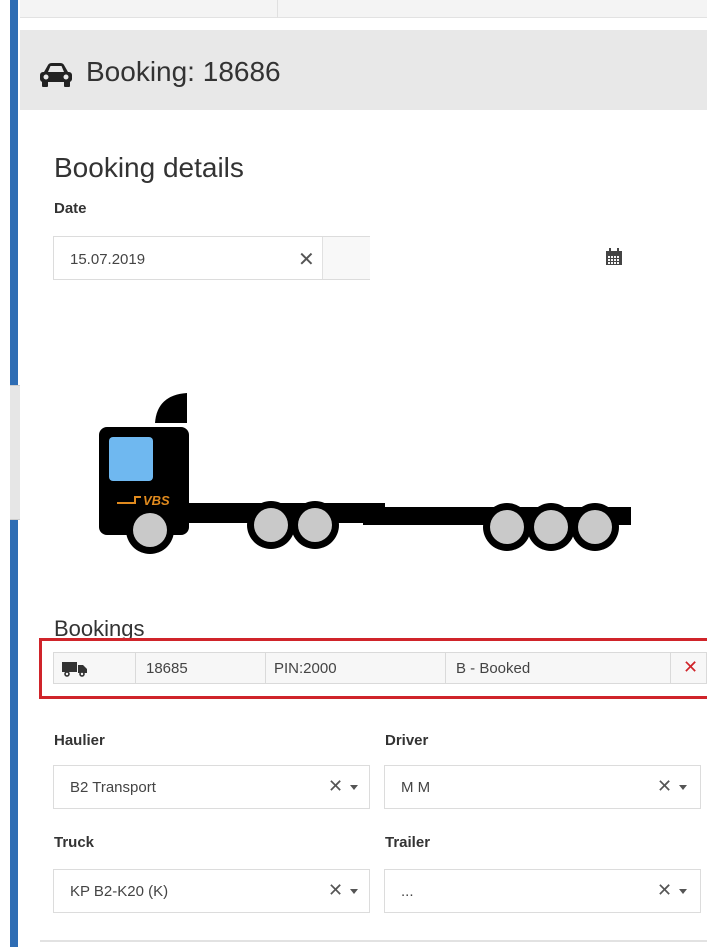 This screenshot has width=707, height=947. What do you see at coordinates (56, 75) in the screenshot?
I see `car-icon` at bounding box center [56, 75].